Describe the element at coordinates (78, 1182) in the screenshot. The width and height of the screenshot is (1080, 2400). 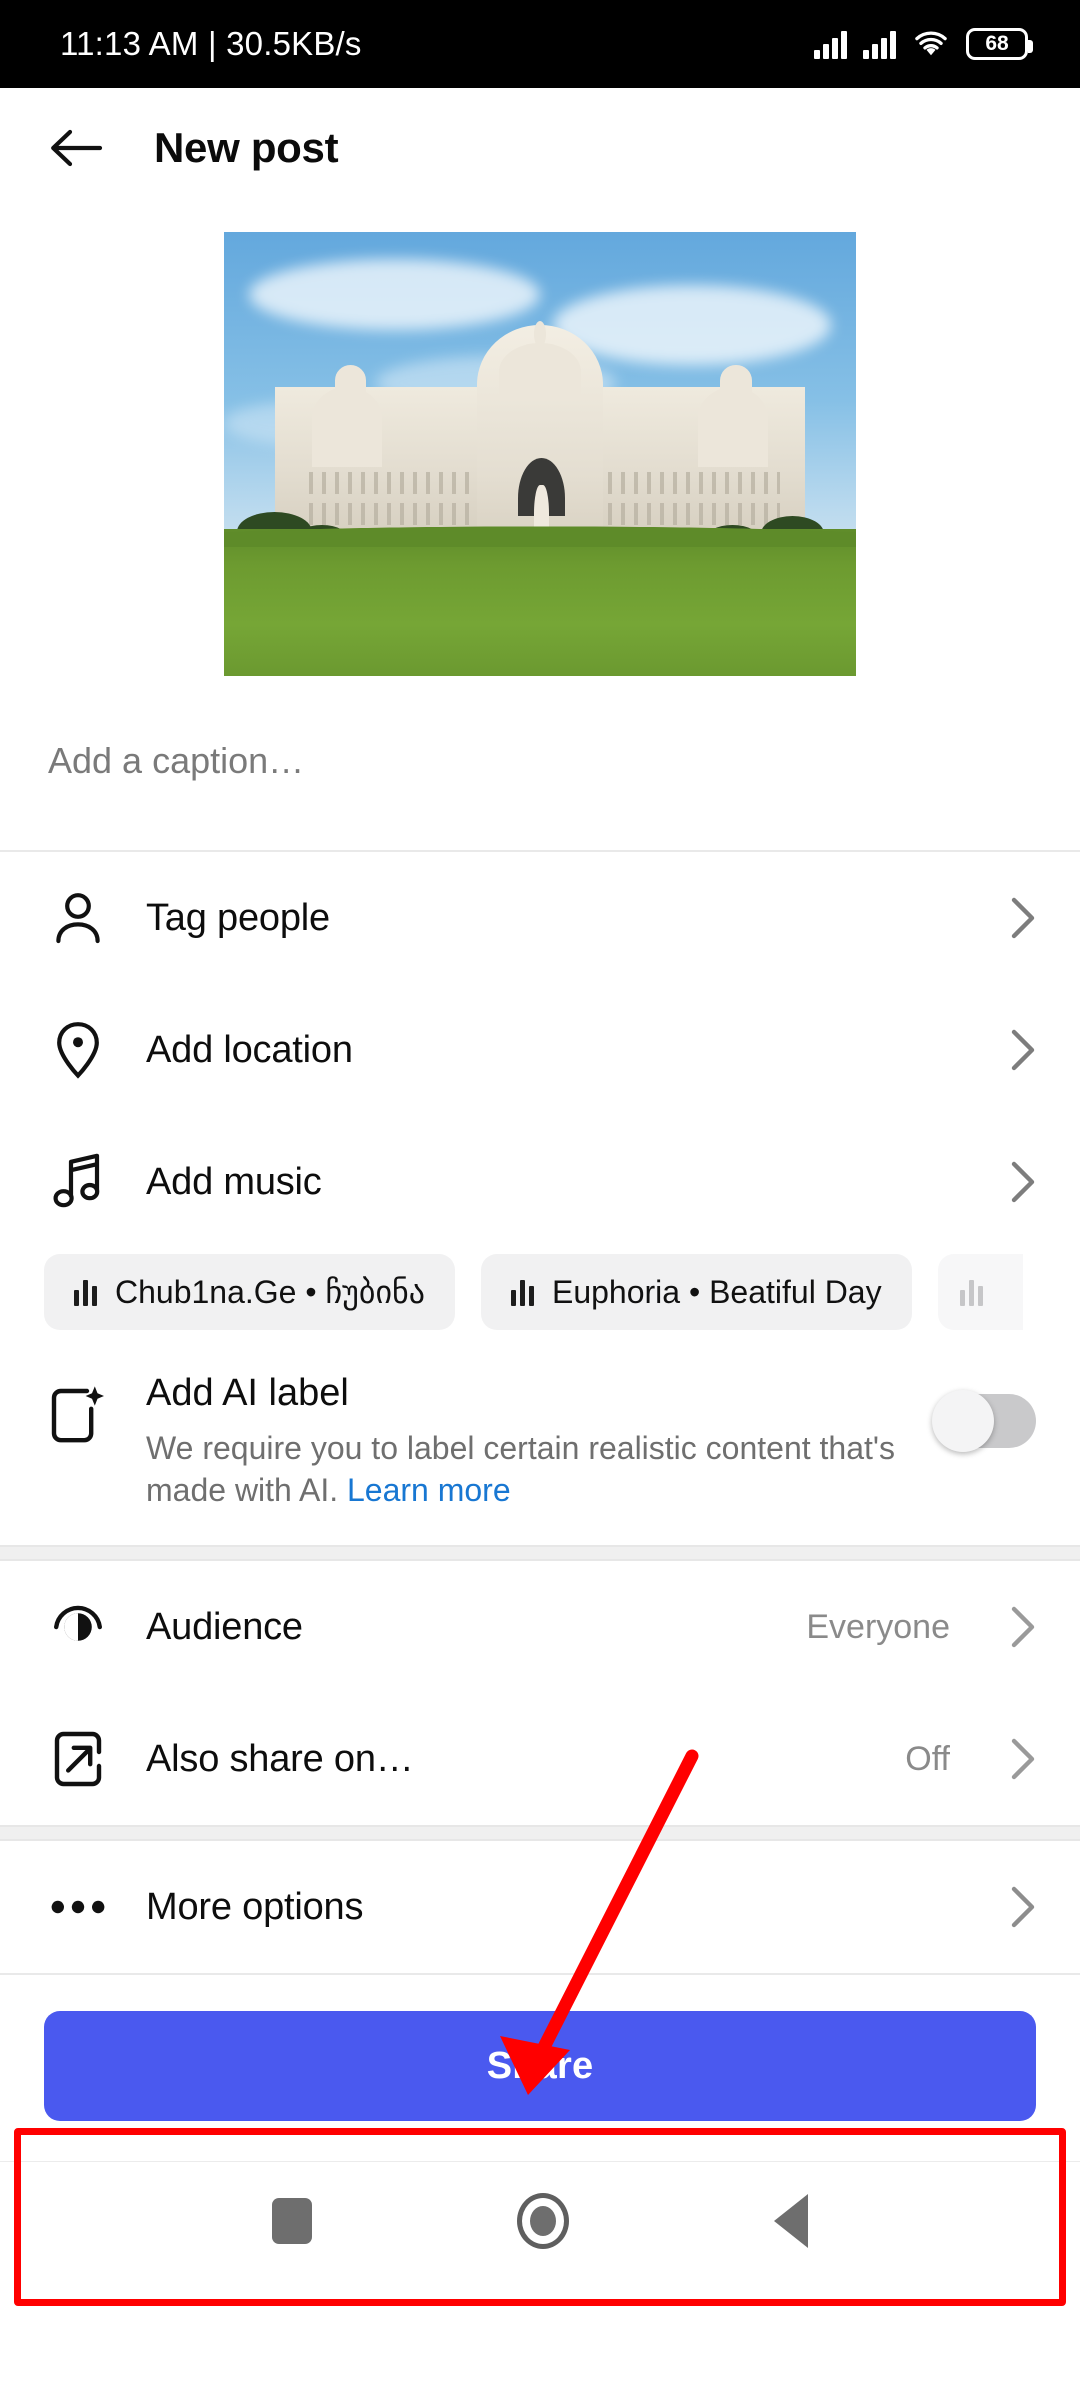
I see `music-note-icon` at that location.